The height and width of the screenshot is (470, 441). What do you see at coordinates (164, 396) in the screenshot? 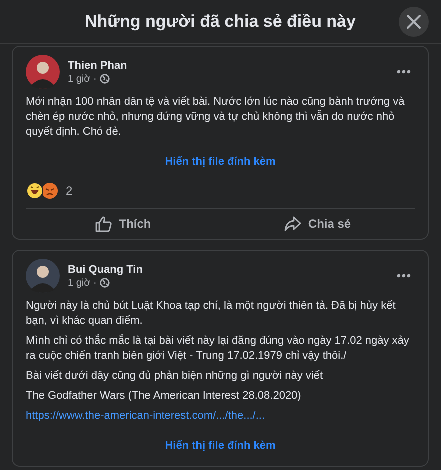
I see `post-text: The Godfather Wars (The American Interest 28.08.2020)` at bounding box center [164, 396].